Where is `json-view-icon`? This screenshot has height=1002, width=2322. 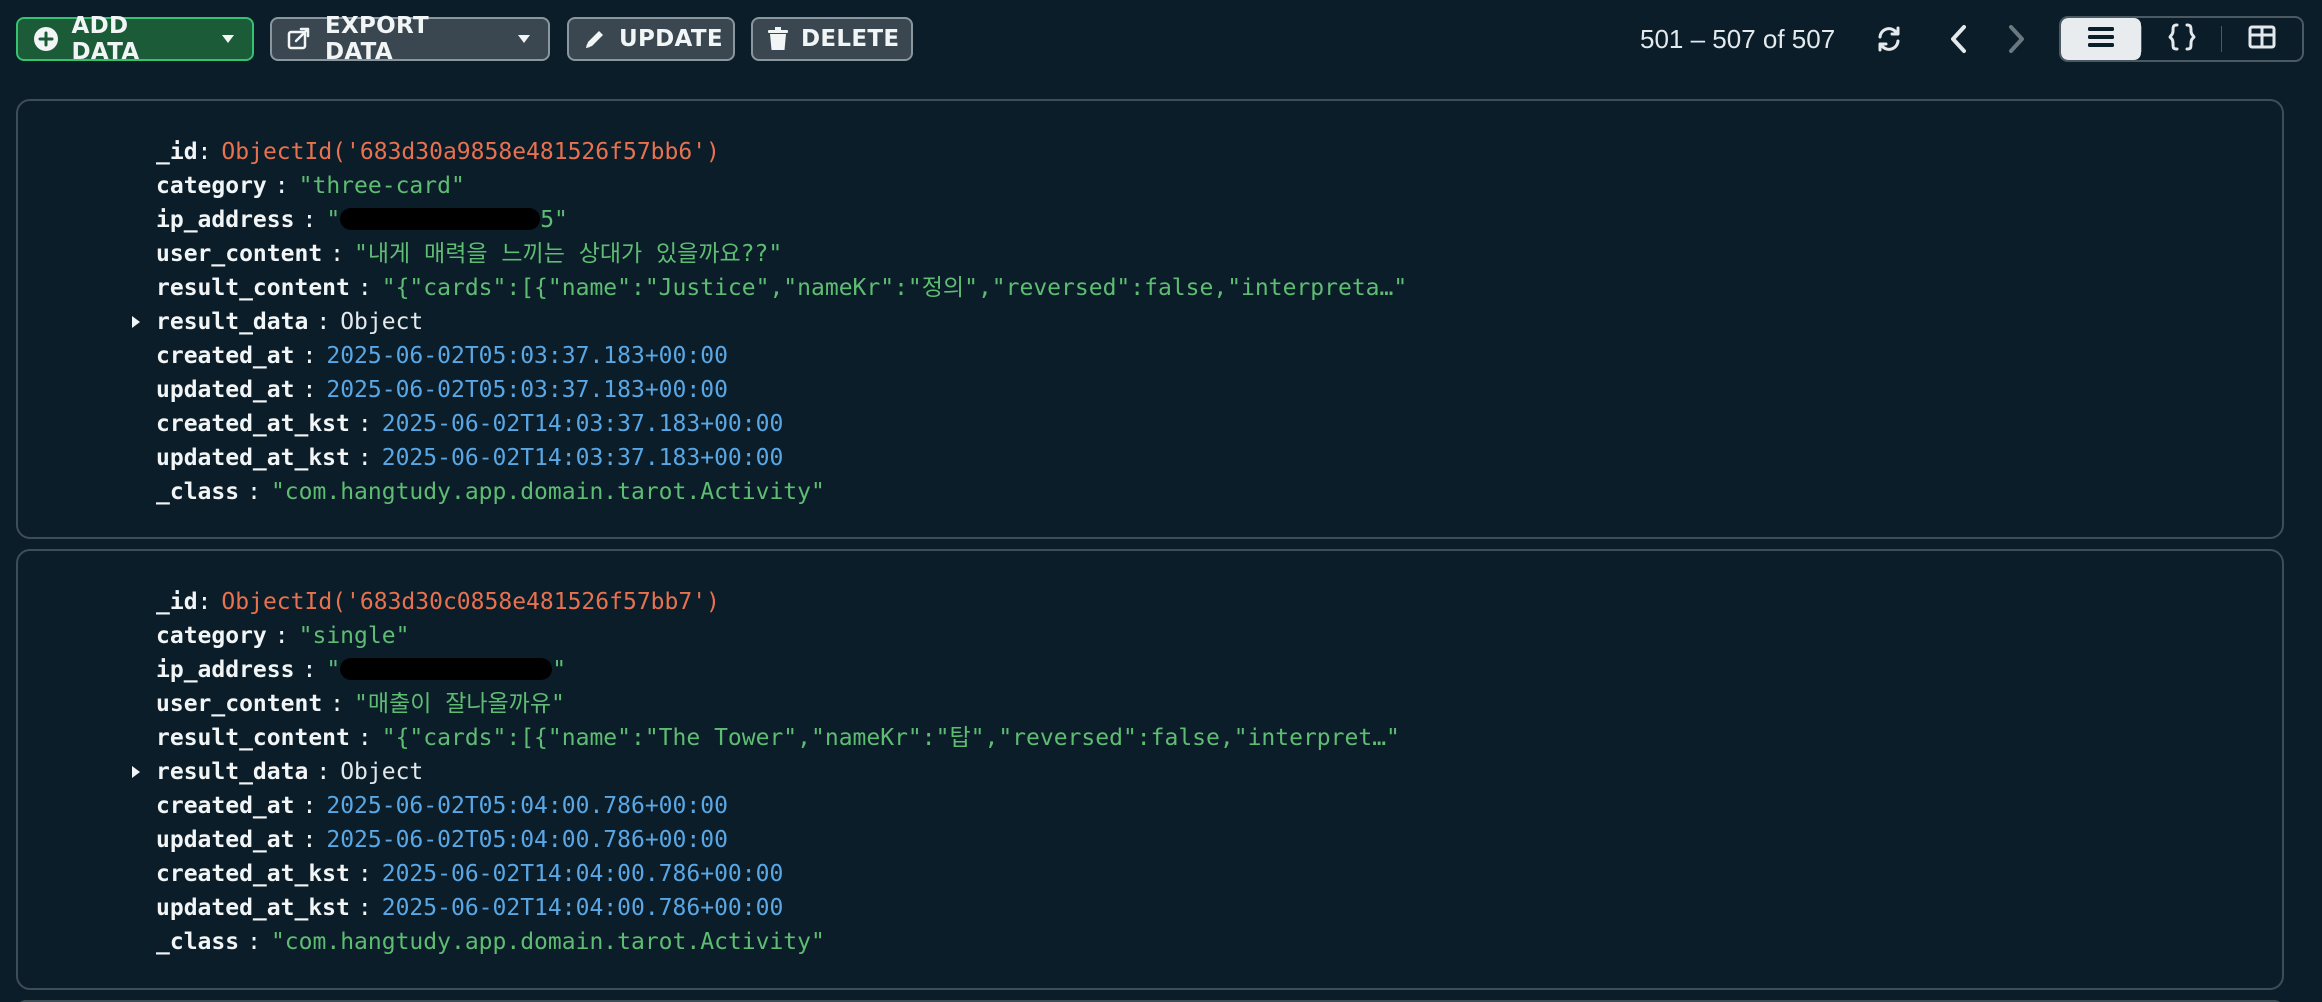
json-view-icon is located at coordinates (2182, 39).